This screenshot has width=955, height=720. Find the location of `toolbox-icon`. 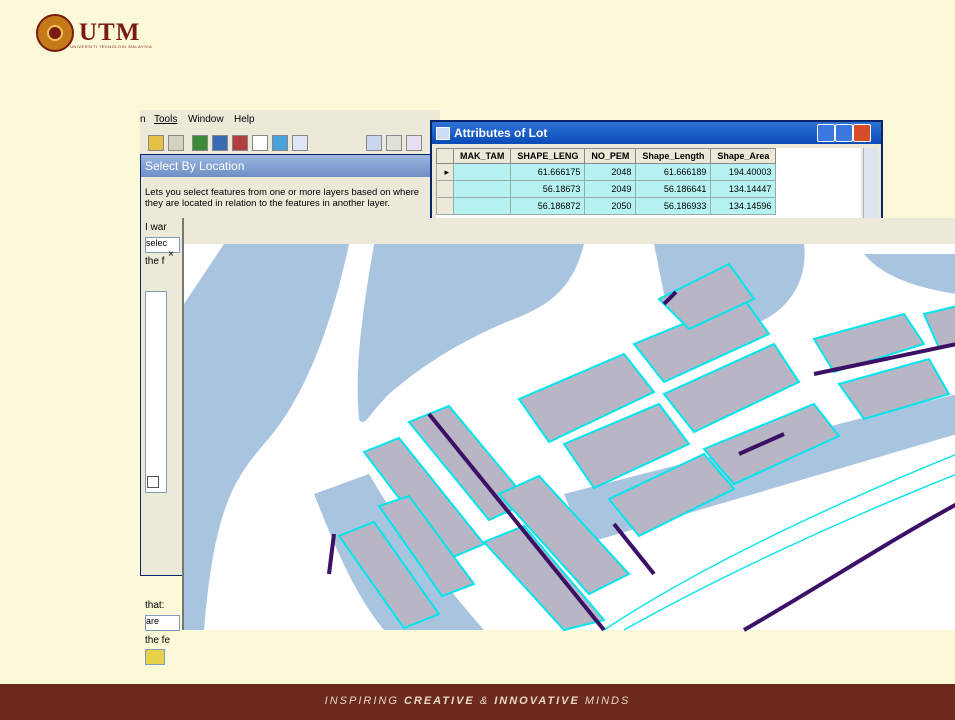

toolbox-icon is located at coordinates (240, 143).